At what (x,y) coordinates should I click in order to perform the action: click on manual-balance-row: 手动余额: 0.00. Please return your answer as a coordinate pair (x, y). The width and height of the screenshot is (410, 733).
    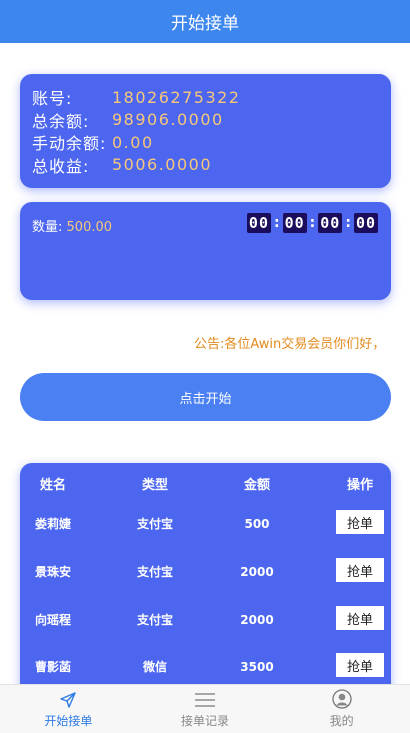
    Looking at the image, I should click on (205, 142).